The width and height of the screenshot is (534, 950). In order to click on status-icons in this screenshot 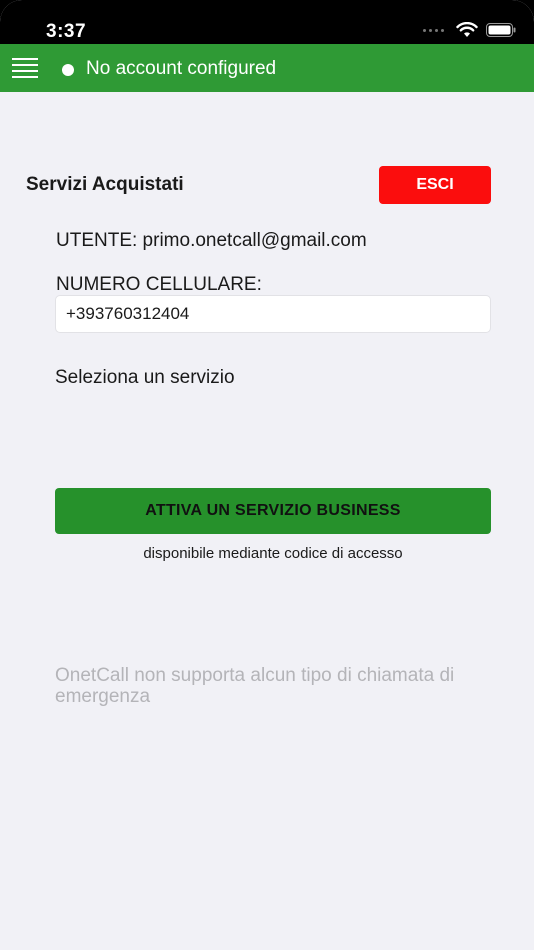, I will do `click(469, 30)`.